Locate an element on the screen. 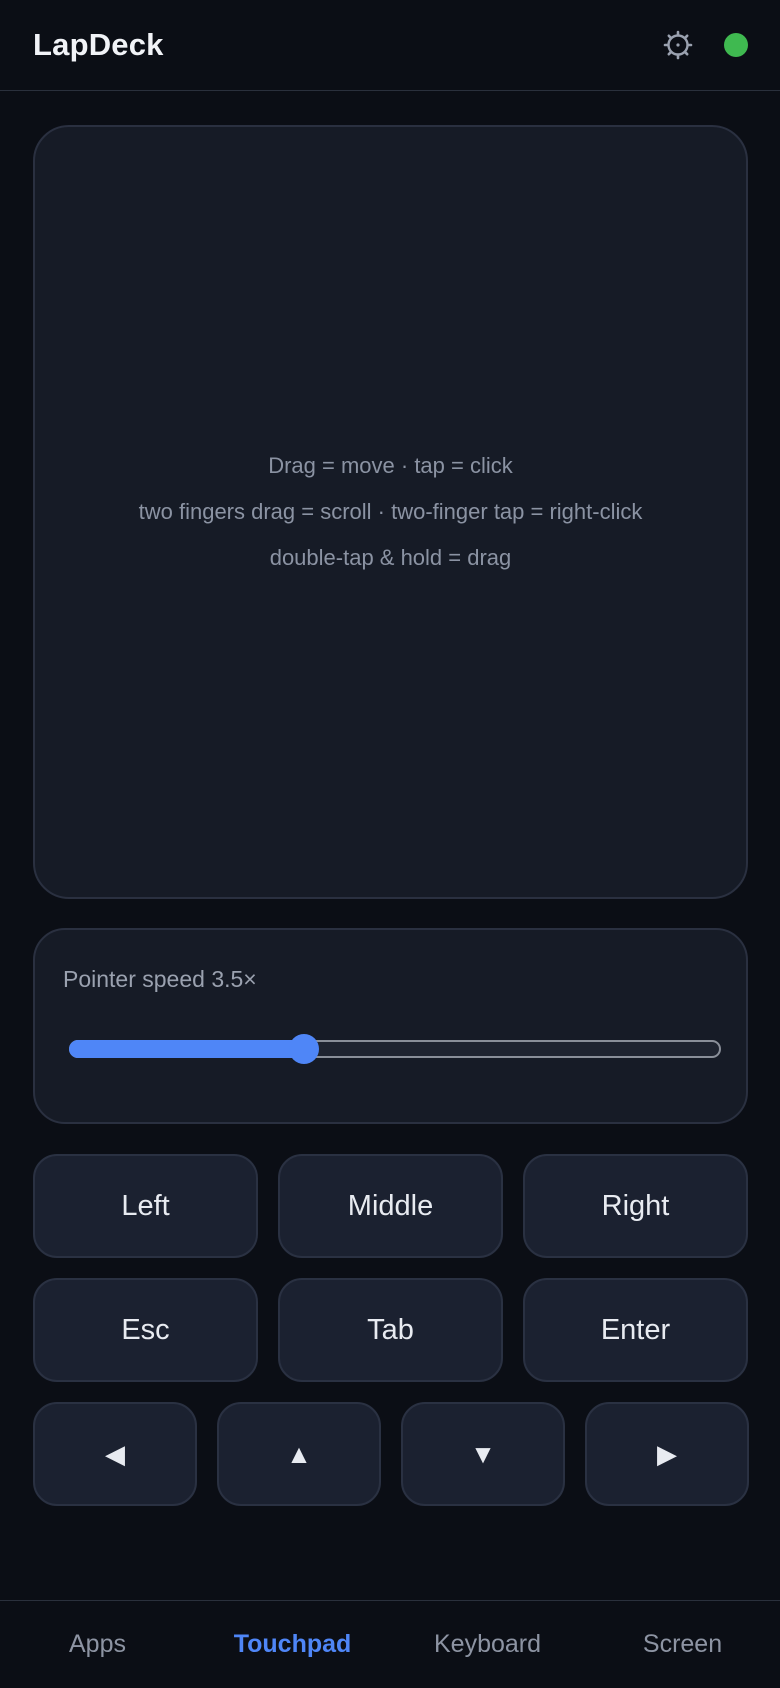 This screenshot has height=1688, width=780. arrow-down-icon: ▼ is located at coordinates (483, 1453).